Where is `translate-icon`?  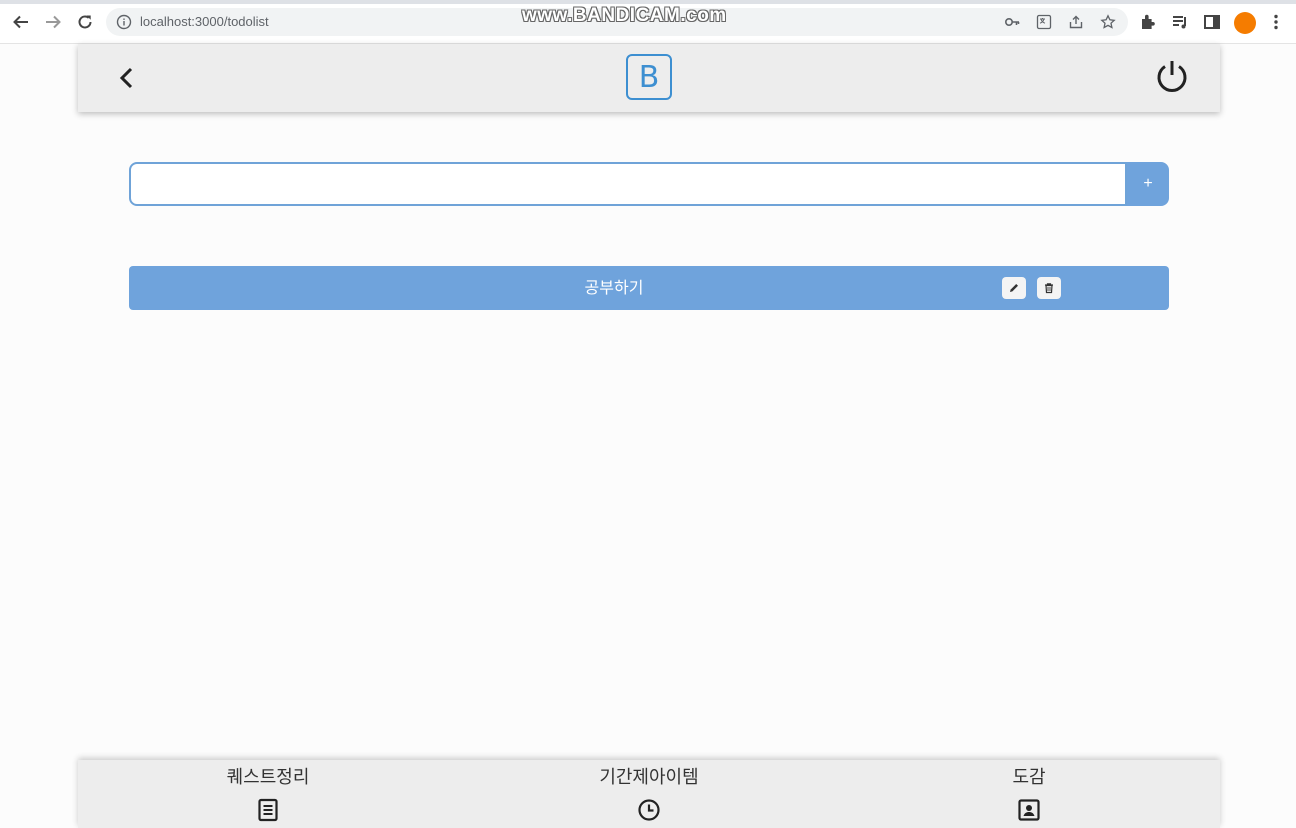 translate-icon is located at coordinates (1044, 22).